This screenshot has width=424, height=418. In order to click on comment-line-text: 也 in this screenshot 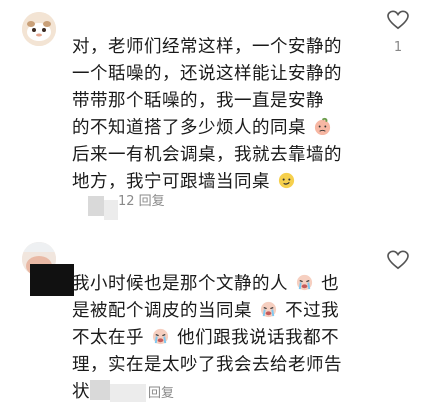, I will do `click(330, 284)`.